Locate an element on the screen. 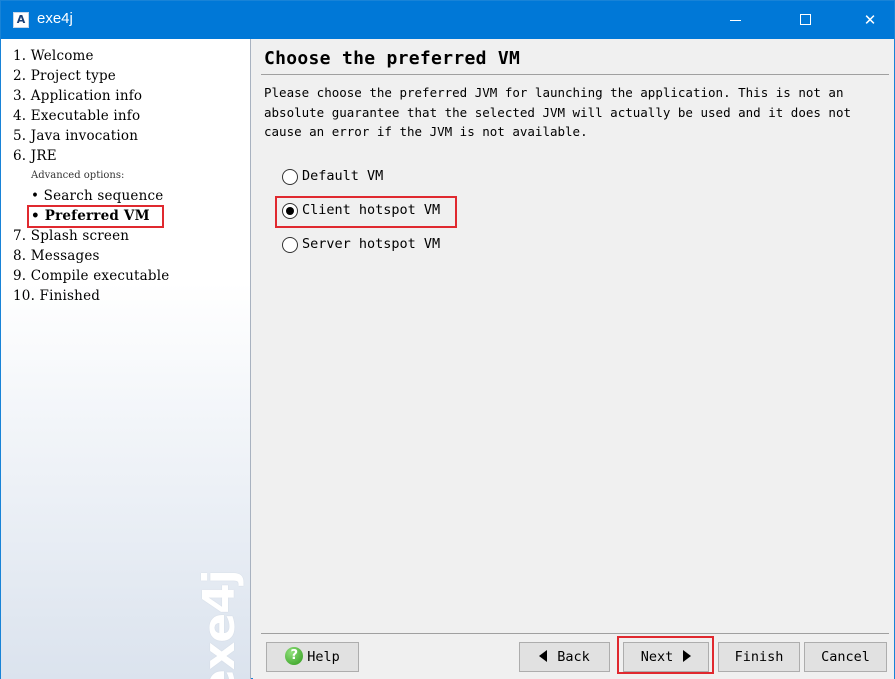  nav-item-search-sequence: • Search sequence is located at coordinates (97, 196).